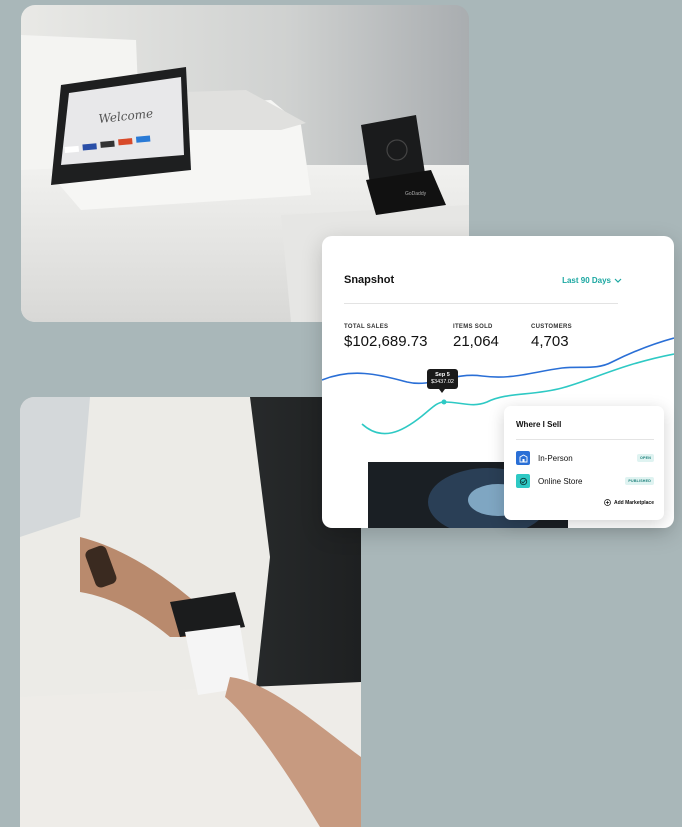  What do you see at coordinates (560, 481) in the screenshot?
I see `channel-label: Online Store` at bounding box center [560, 481].